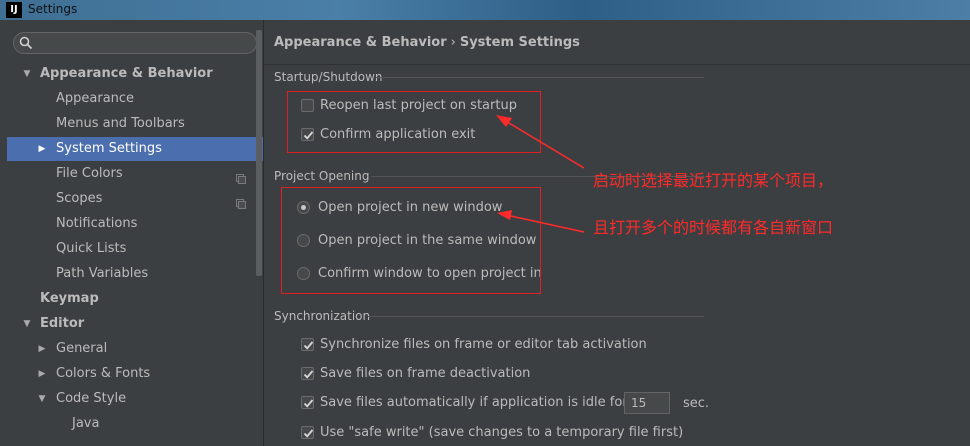 Image resolution: width=970 pixels, height=446 pixels. Describe the element at coordinates (79, 198) in the screenshot. I see `sidebar-item-label: Scopes` at that location.